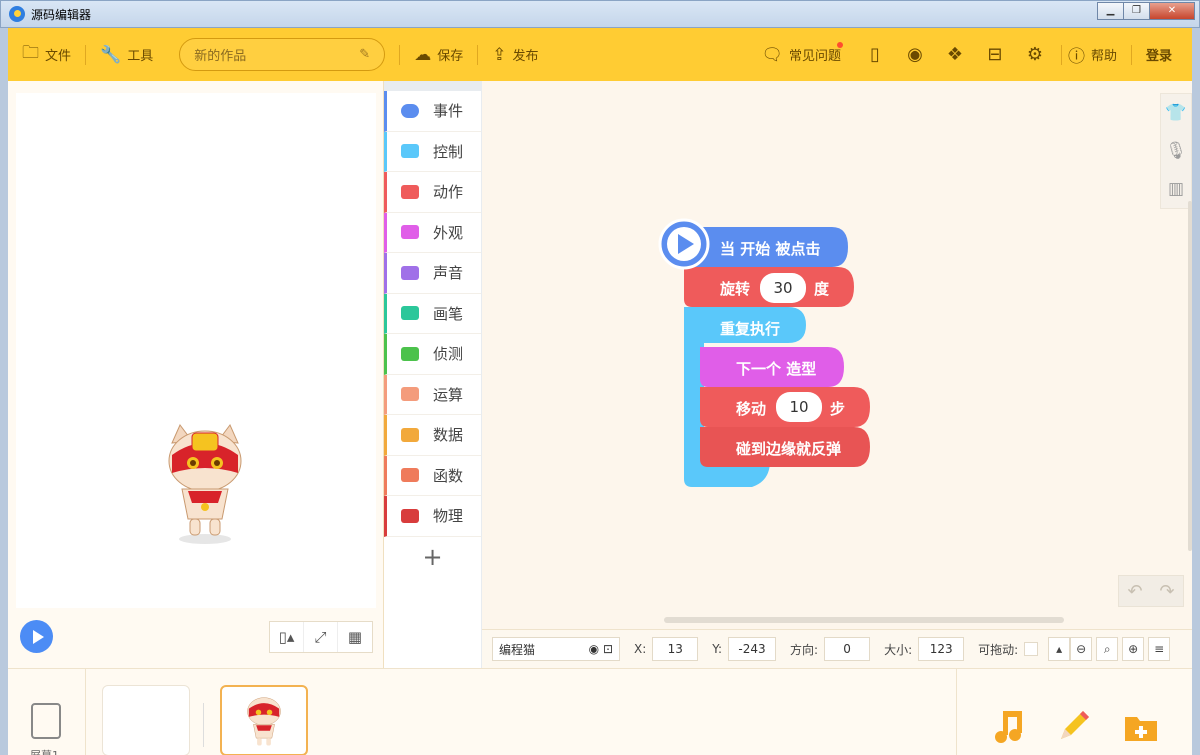  I want to click on category-item: 外观, so click(432, 232).